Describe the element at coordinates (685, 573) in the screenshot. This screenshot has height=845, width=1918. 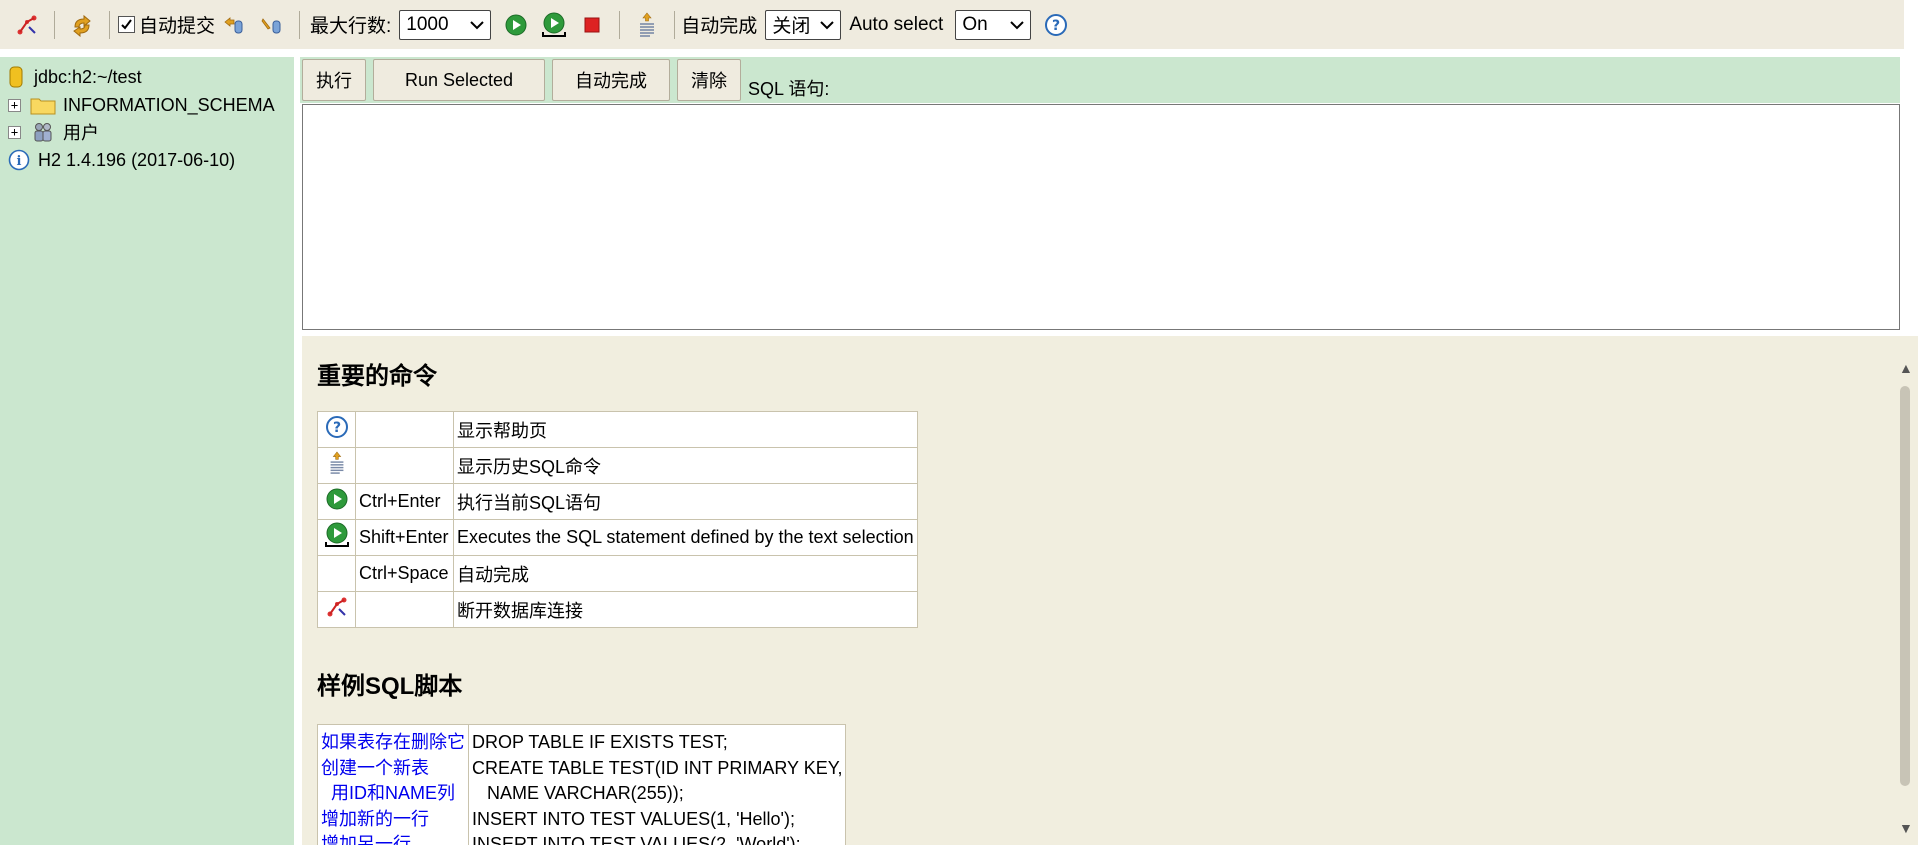
I see `command-desc: 自动完成` at that location.